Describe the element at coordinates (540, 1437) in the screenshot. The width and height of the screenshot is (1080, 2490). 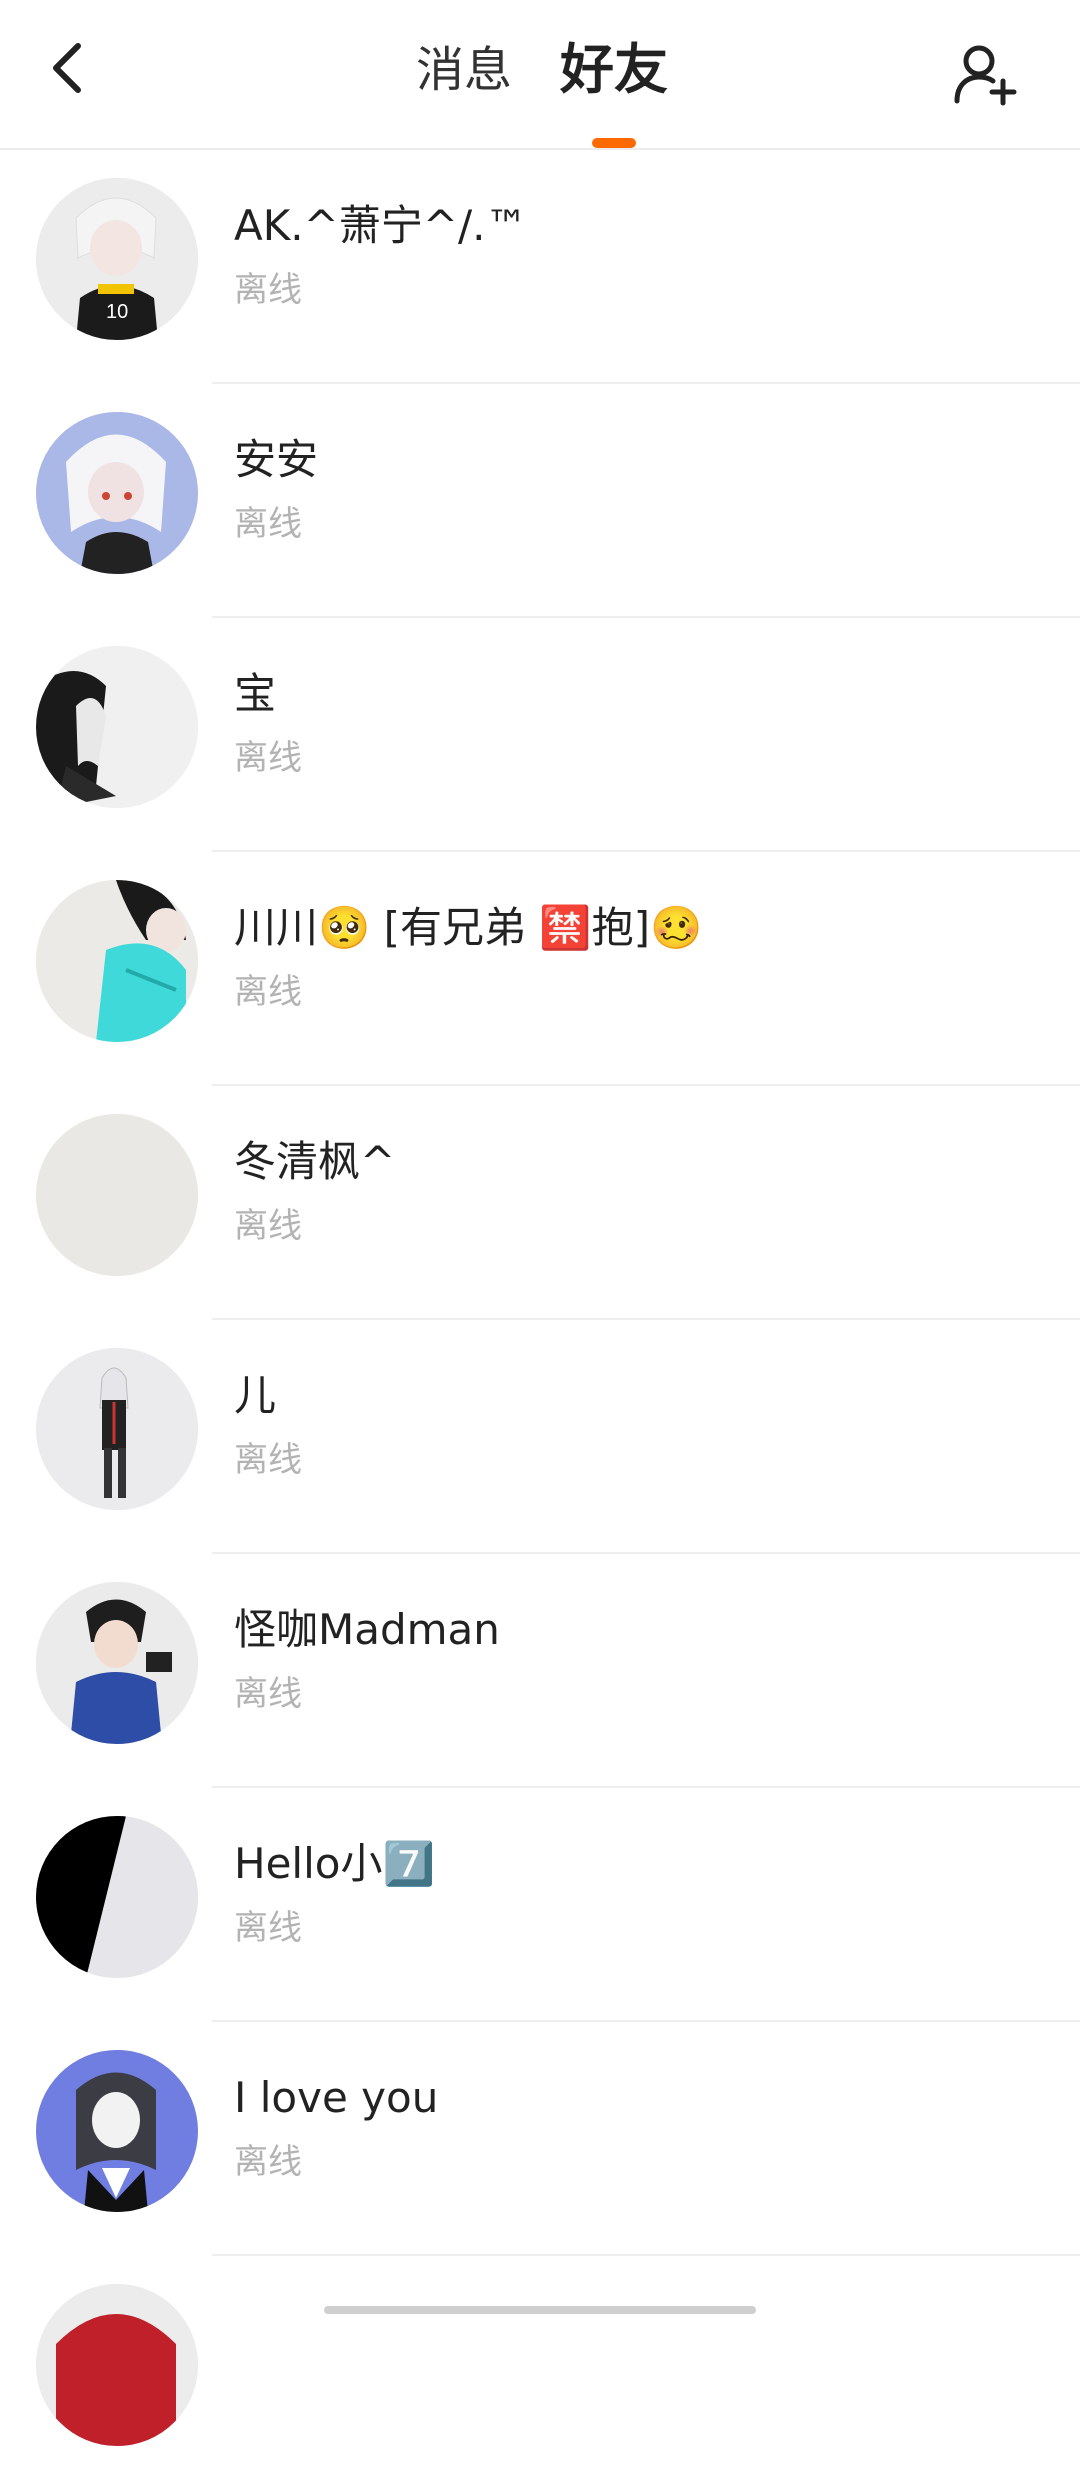
I see `friend-list-item: 儿 离线` at that location.